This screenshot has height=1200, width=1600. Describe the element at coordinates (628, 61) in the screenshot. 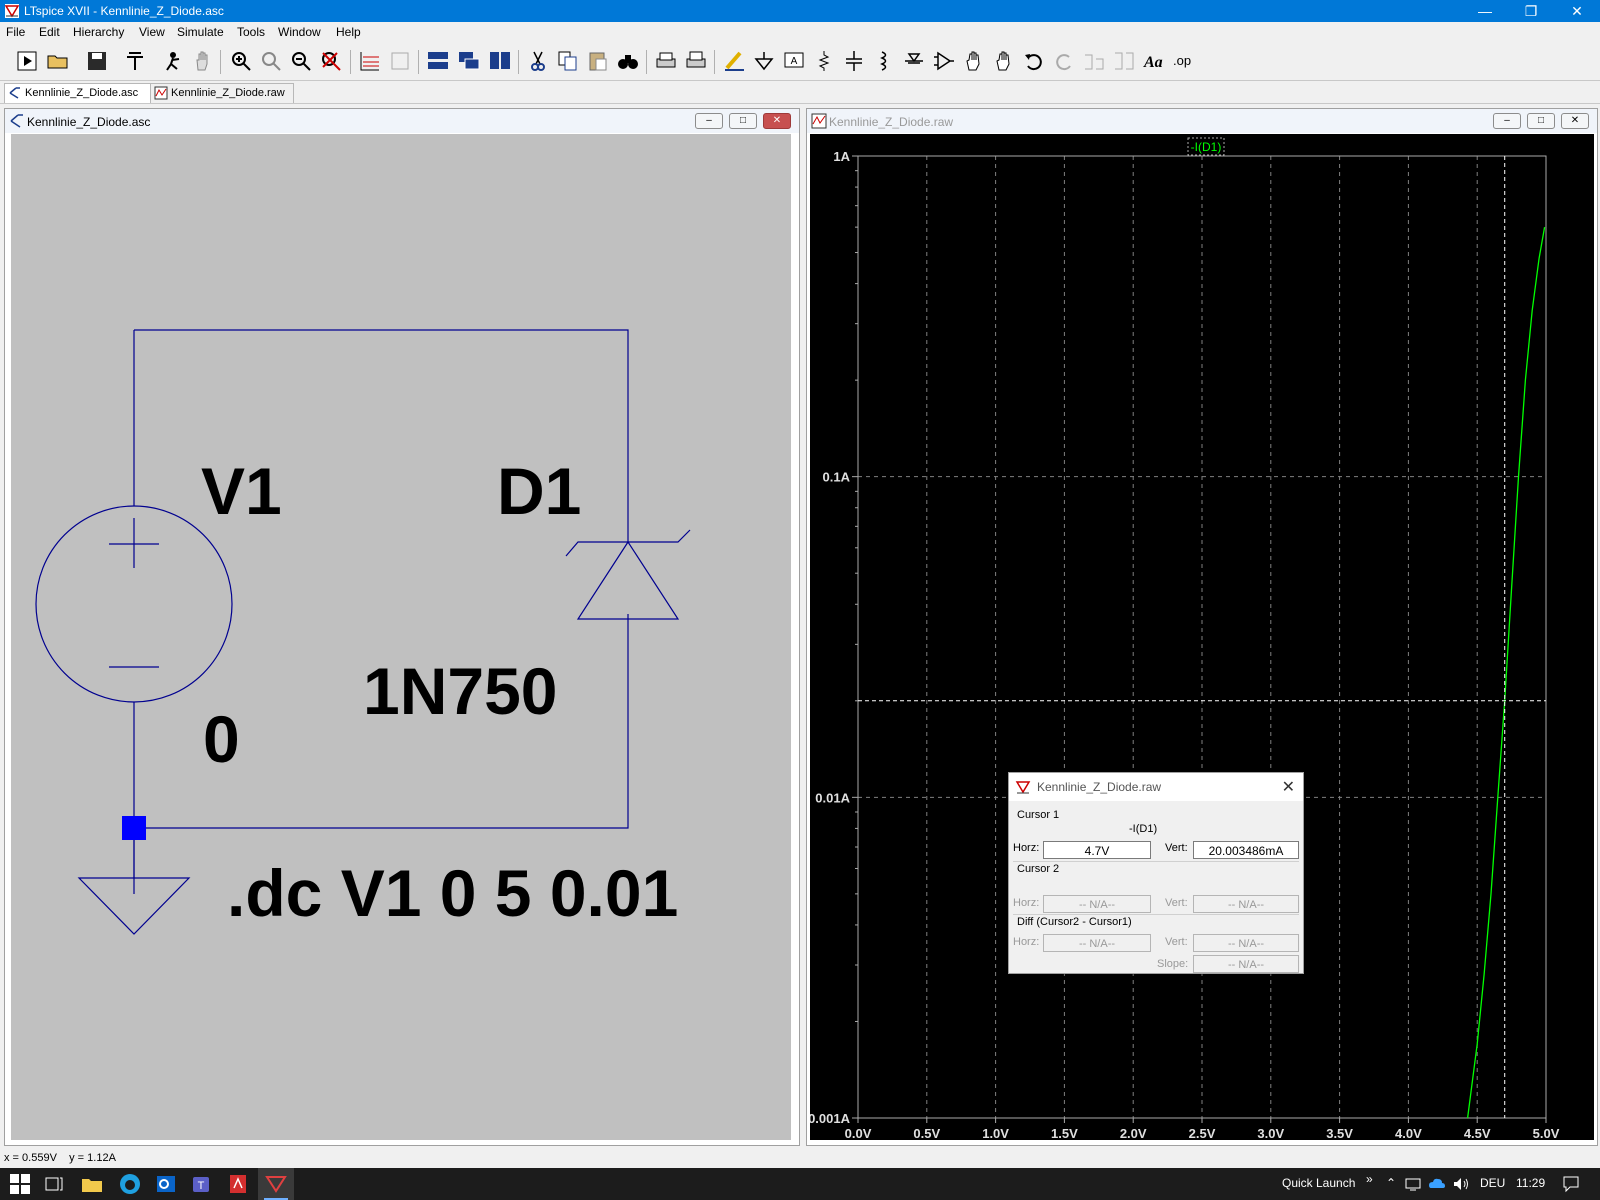

I see `find-binoculars-icon` at that location.